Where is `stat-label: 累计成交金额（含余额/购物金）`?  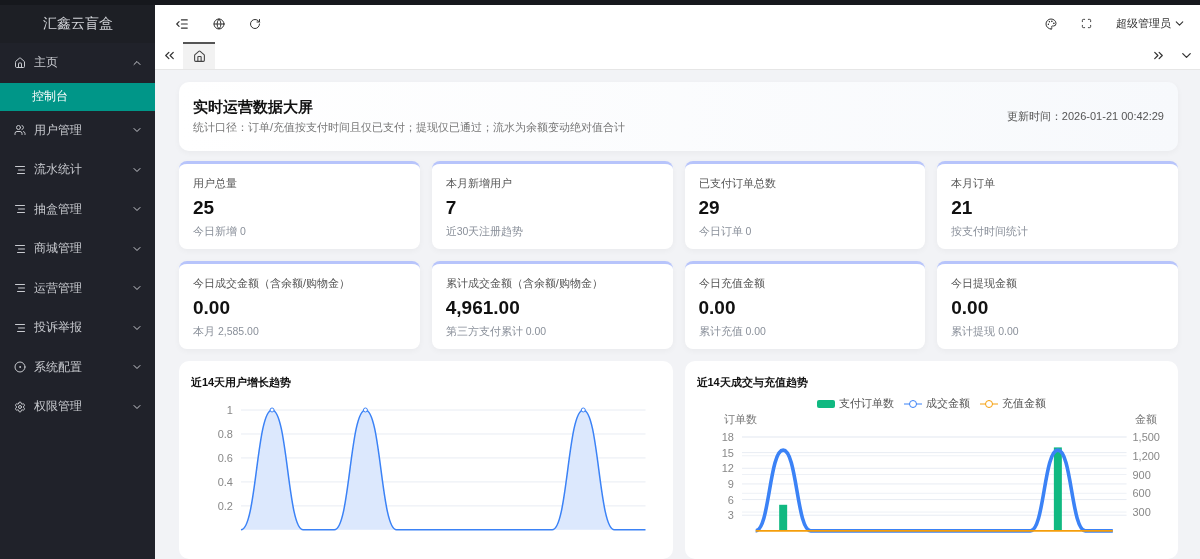
stat-label: 累计成交金额（含余额/购物金） is located at coordinates (524, 283).